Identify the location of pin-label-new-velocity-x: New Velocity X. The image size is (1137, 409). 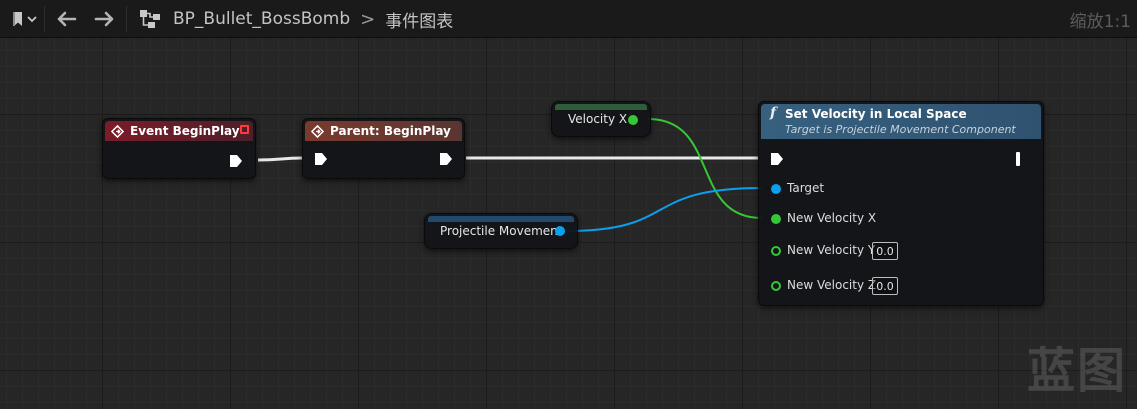
(832, 218).